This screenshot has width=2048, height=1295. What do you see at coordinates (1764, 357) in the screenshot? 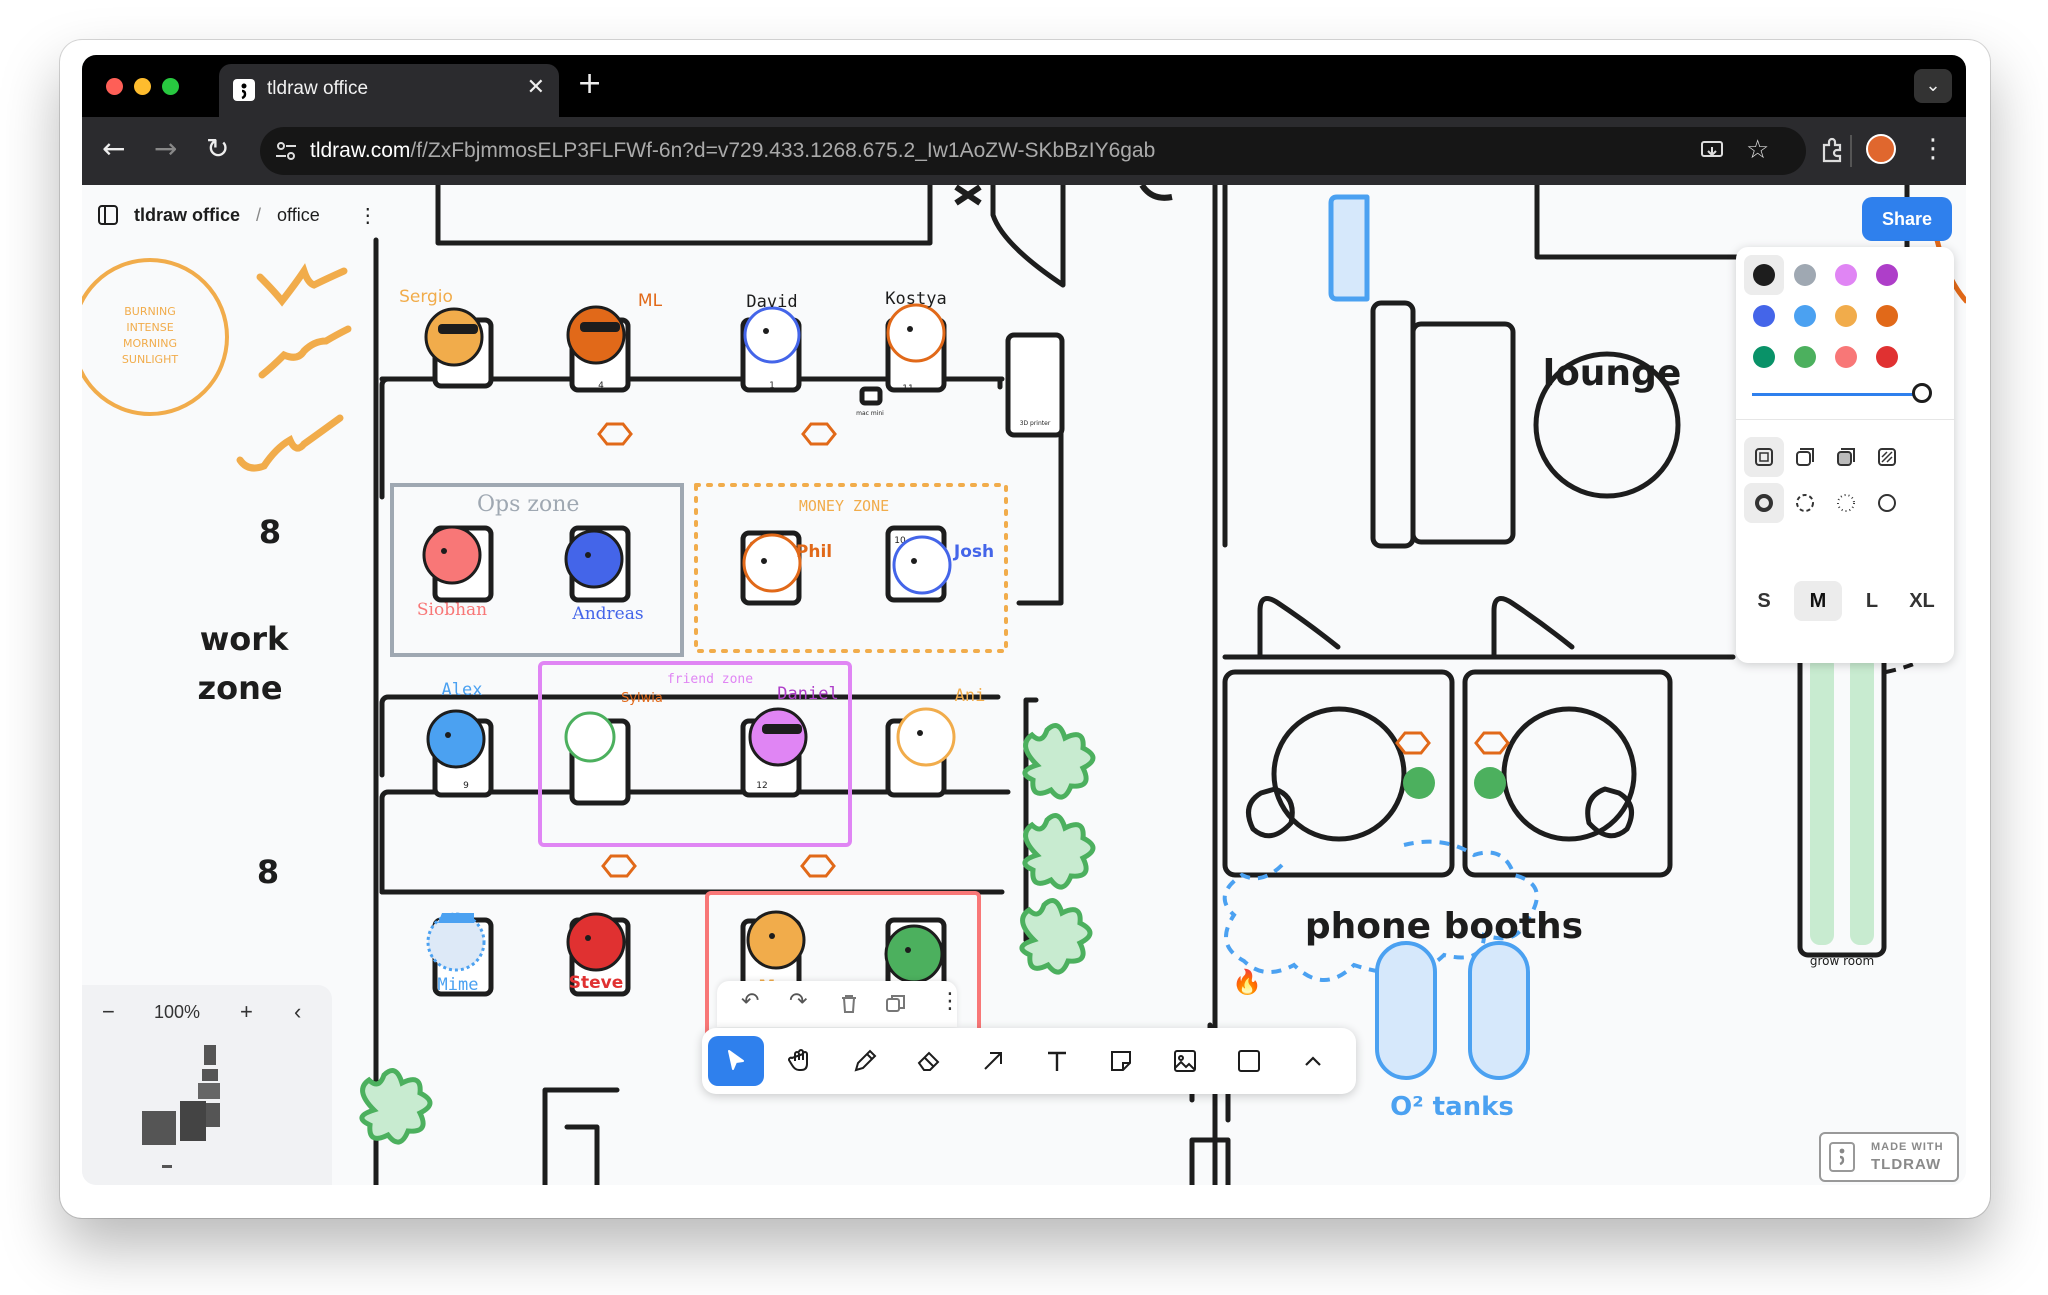
I see `color-swatch-green` at bounding box center [1764, 357].